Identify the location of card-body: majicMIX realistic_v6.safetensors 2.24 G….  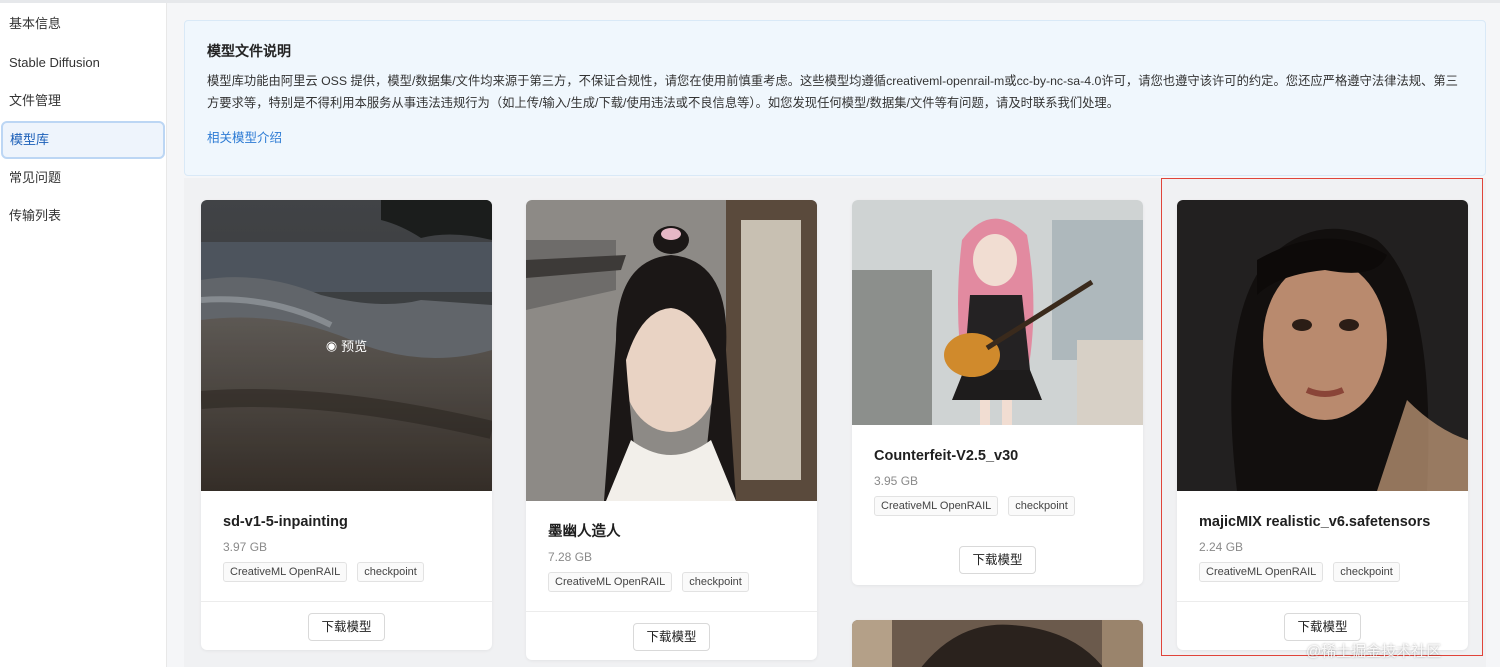
(1322, 547).